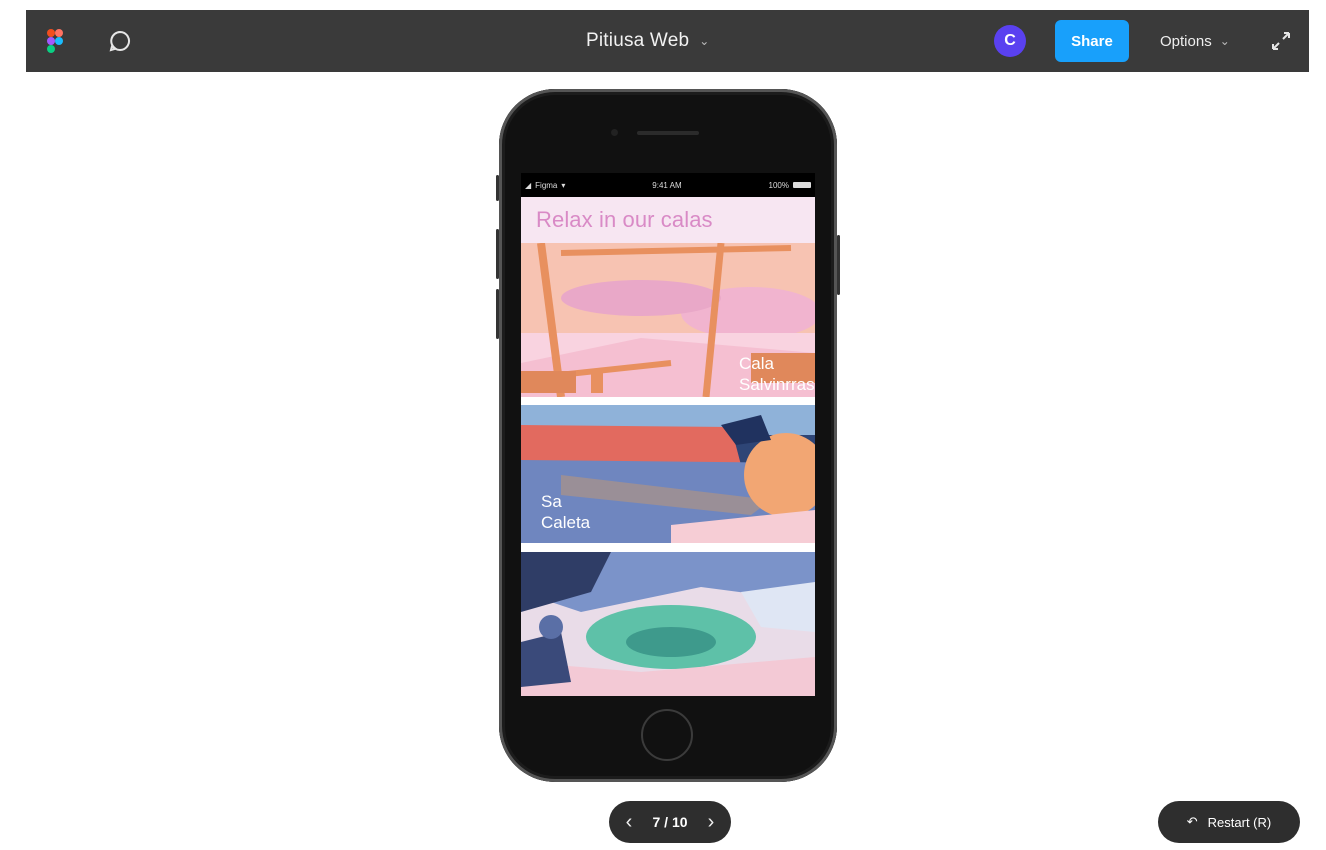 The height and width of the screenshot is (850, 1326). I want to click on restart-button: ↶ Restart (R), so click(1229, 822).